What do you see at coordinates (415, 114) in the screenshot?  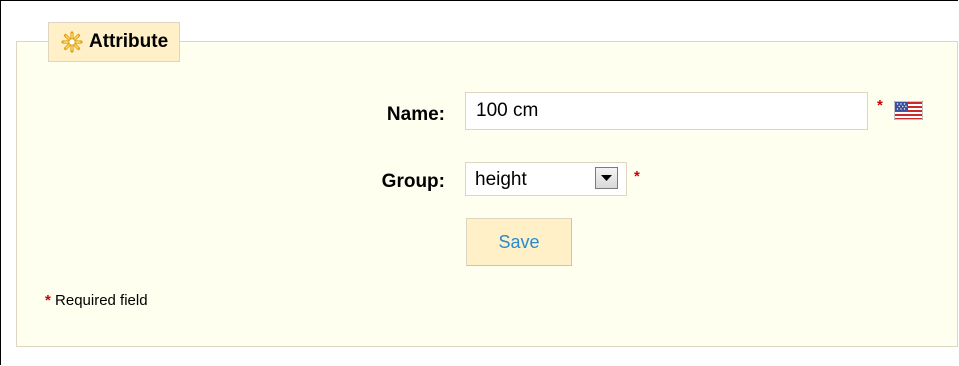 I see `name-label: Name:` at bounding box center [415, 114].